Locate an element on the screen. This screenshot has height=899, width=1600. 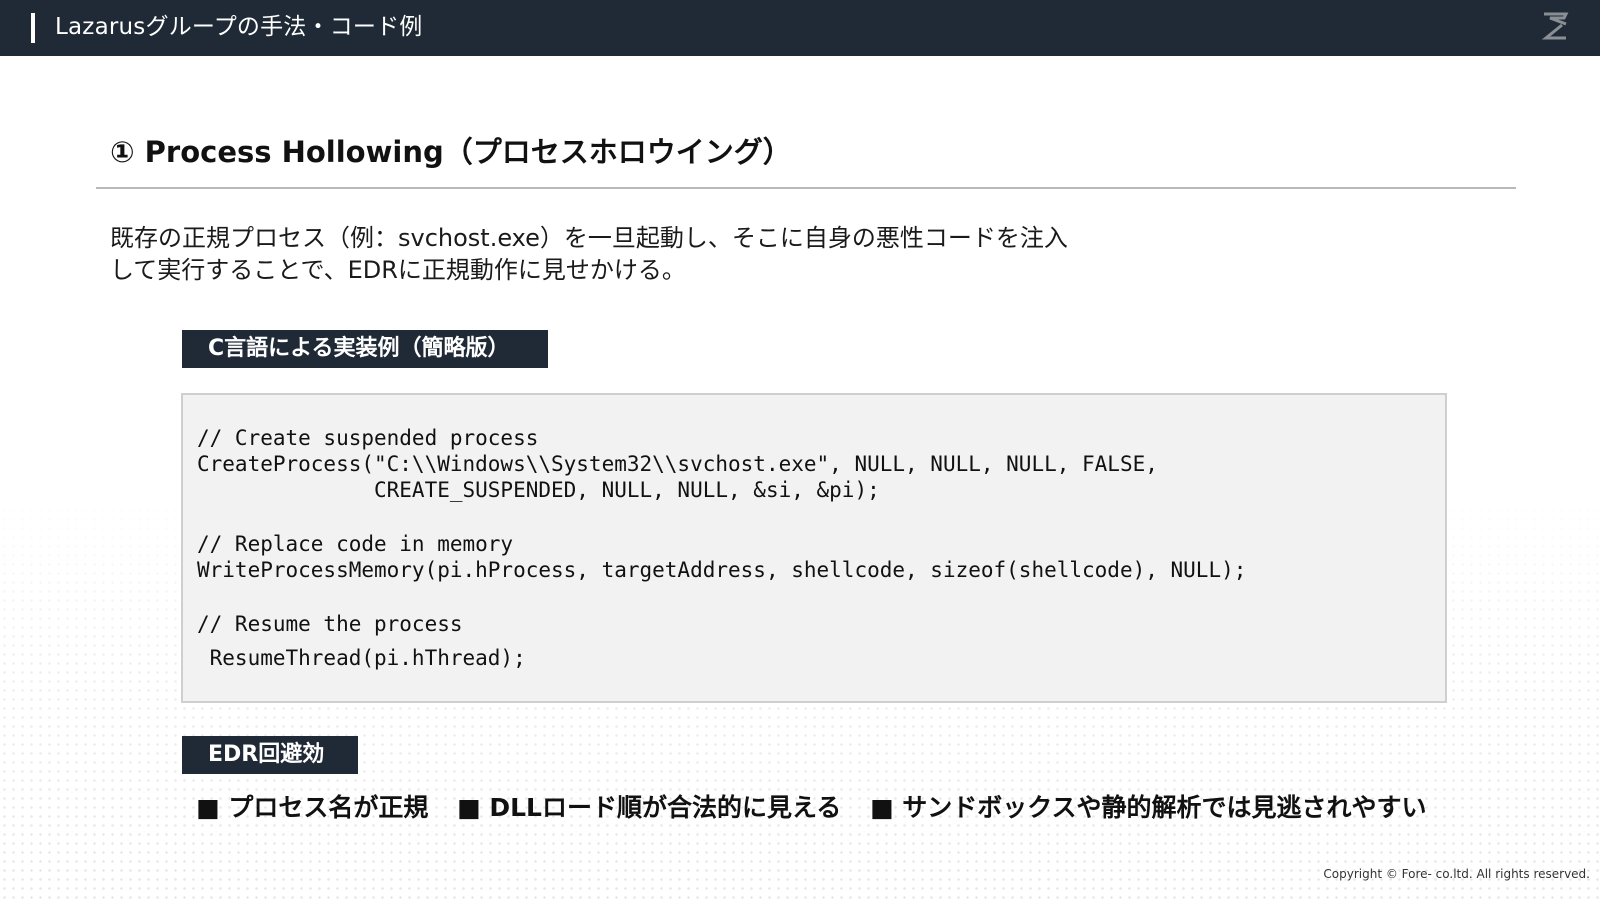
code-example-label: C言語による実装例（簡略版） is located at coordinates (365, 349).